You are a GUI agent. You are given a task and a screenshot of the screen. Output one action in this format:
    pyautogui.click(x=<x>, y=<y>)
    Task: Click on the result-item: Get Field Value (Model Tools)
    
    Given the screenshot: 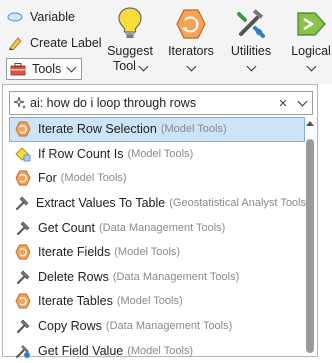 What is the action you would take?
    pyautogui.click(x=157, y=350)
    